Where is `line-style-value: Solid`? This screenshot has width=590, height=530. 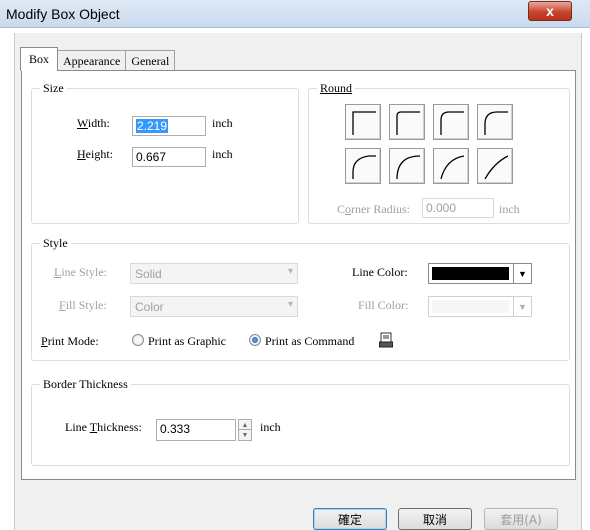 line-style-value: Solid is located at coordinates (148, 274).